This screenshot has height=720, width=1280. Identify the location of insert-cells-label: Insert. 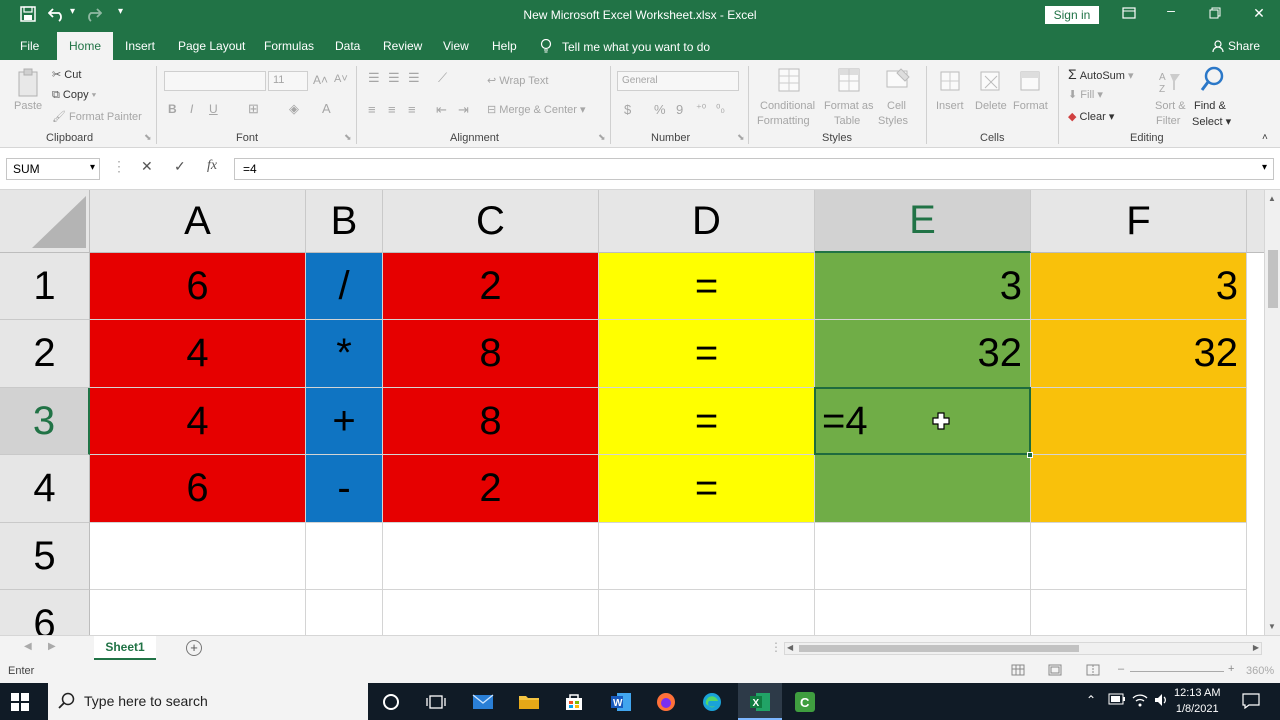
(950, 106).